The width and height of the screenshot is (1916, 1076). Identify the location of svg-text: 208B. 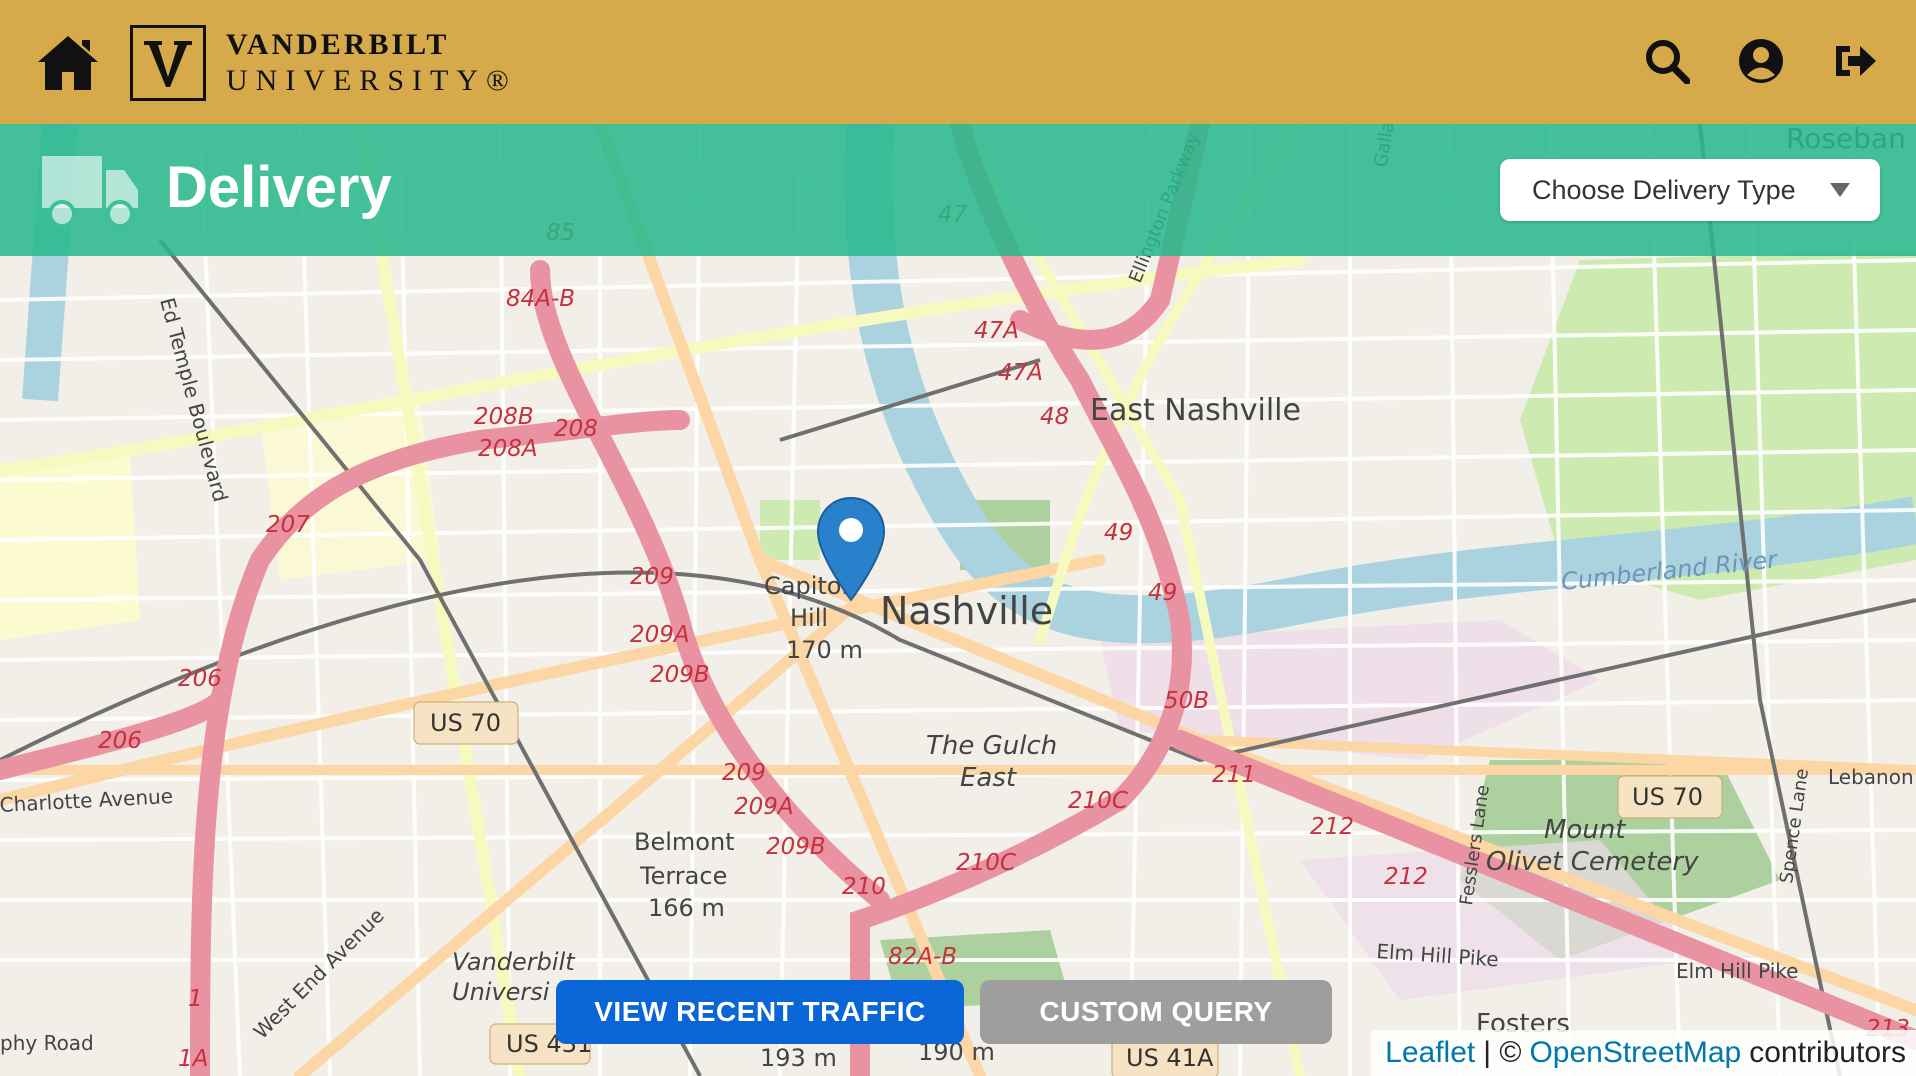
(504, 417).